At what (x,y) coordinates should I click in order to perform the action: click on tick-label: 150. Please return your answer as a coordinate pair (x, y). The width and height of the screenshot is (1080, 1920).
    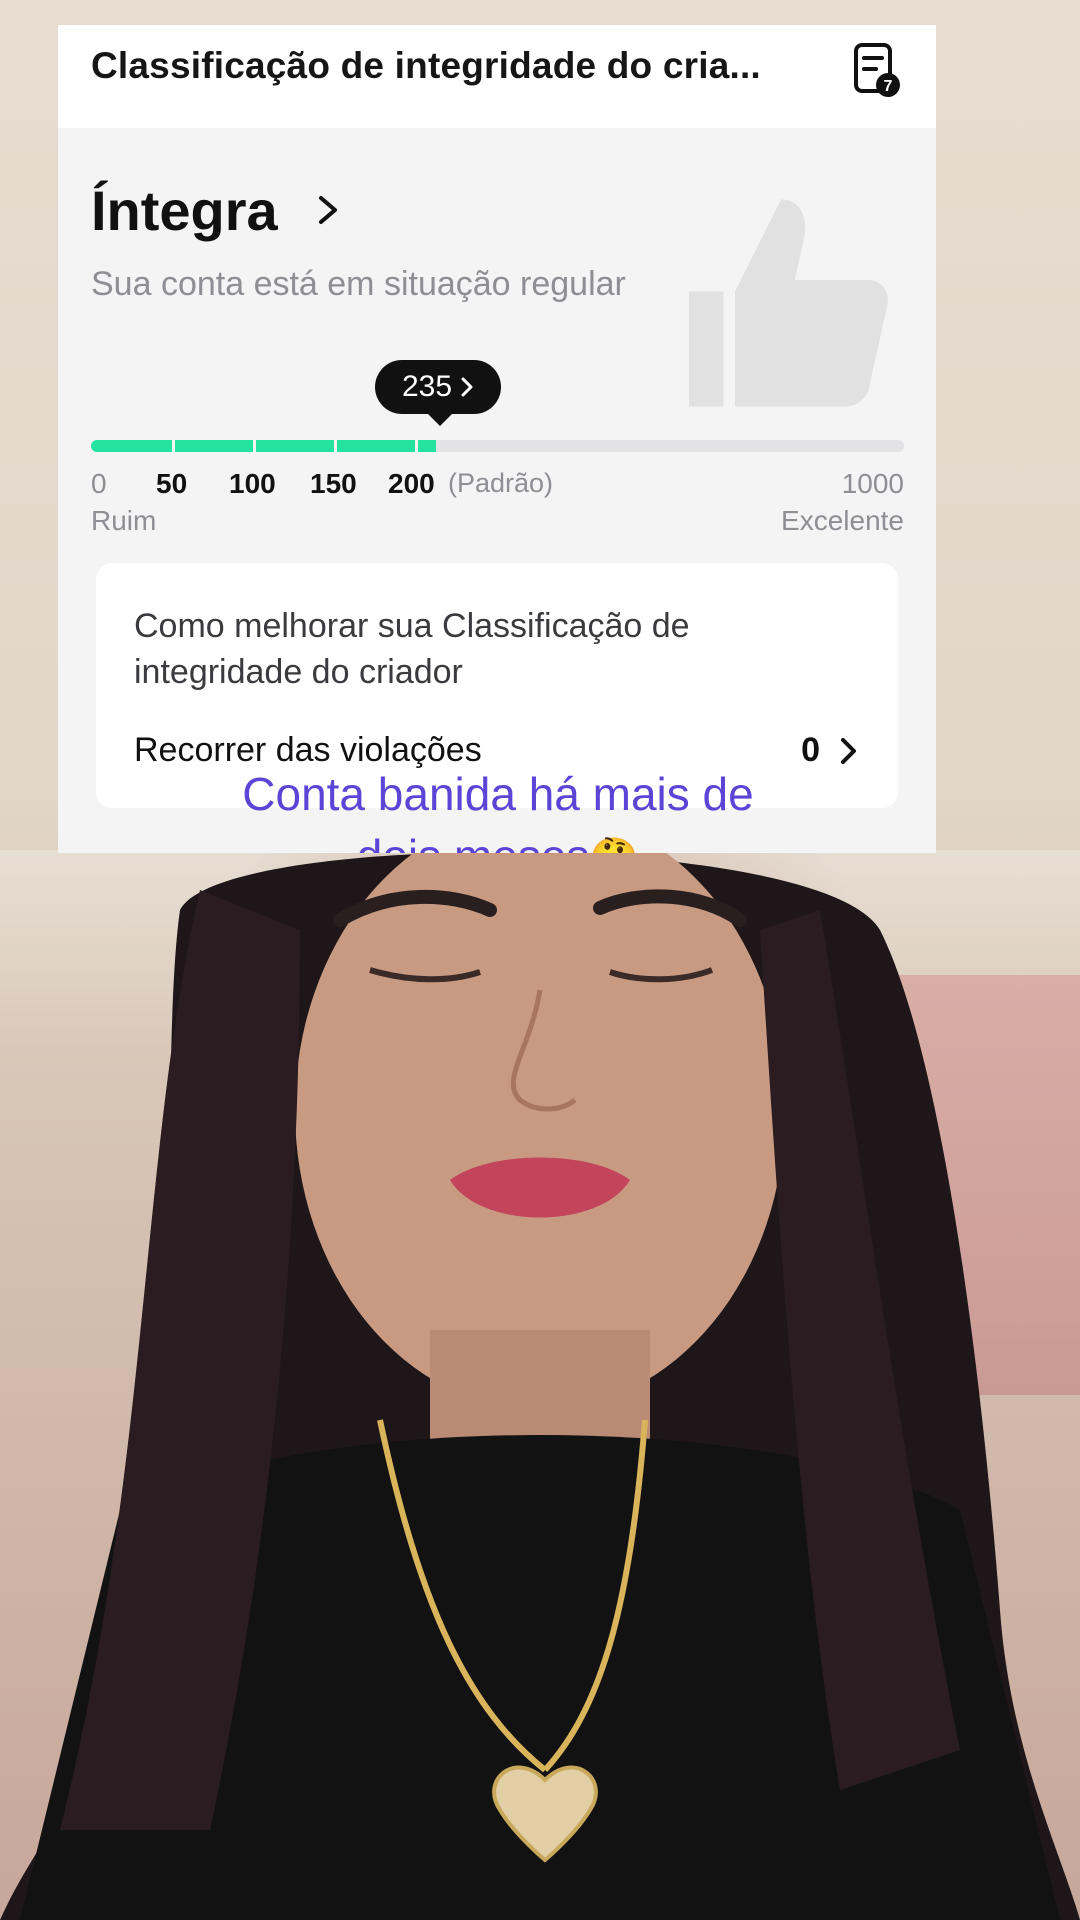
    Looking at the image, I should click on (333, 483).